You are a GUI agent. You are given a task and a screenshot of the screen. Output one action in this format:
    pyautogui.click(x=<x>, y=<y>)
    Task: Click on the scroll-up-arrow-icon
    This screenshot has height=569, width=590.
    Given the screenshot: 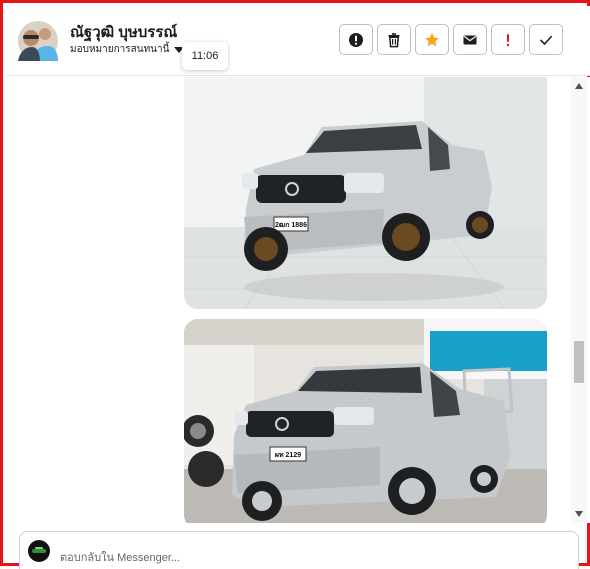 What is the action you would take?
    pyautogui.click(x=579, y=86)
    